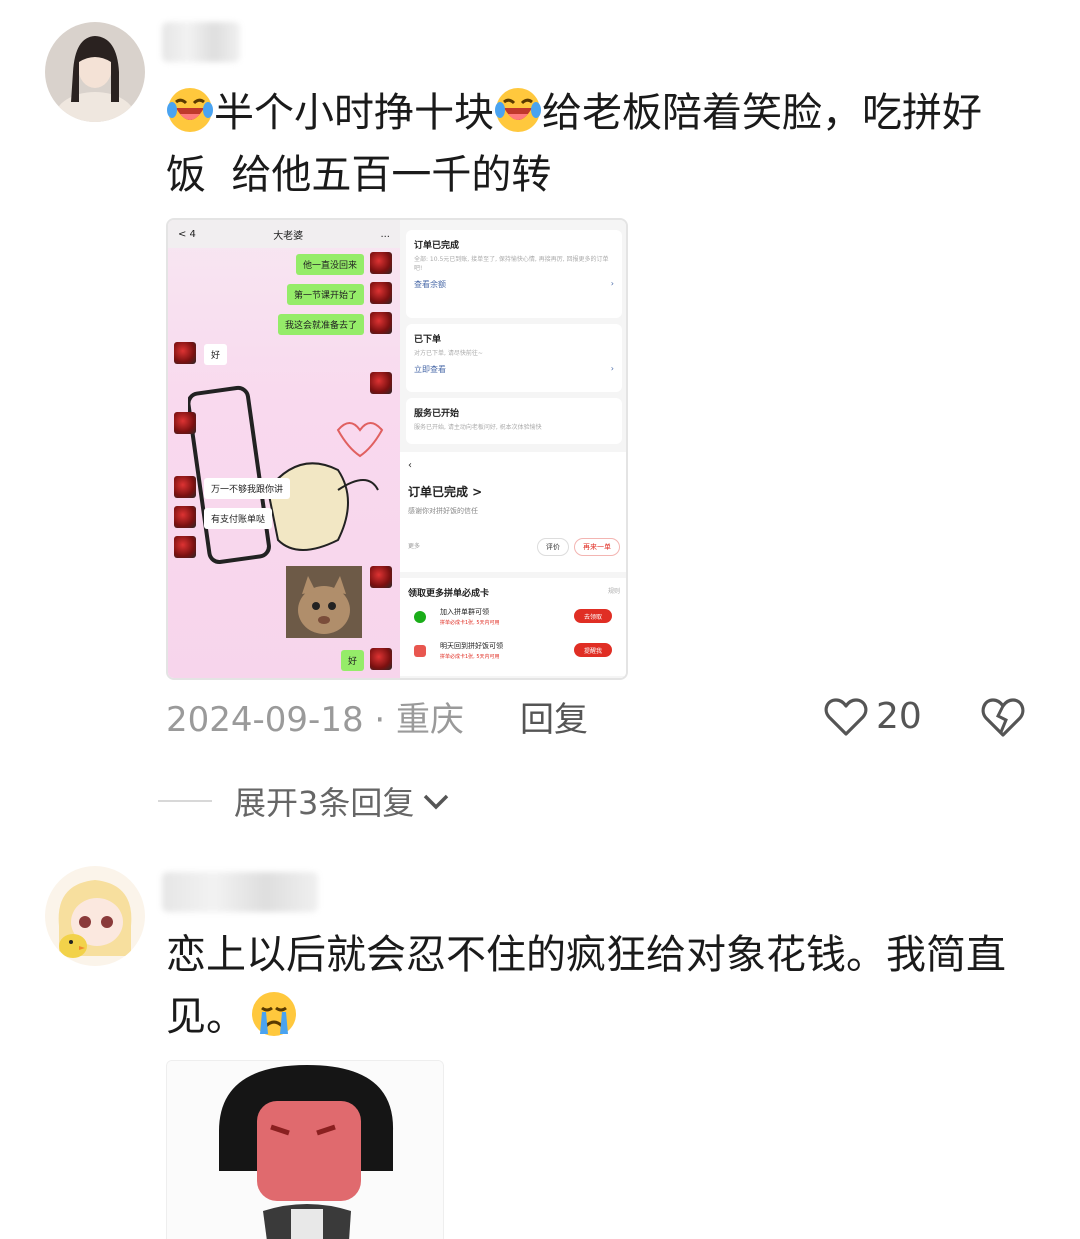 This screenshot has width=1080, height=1239. What do you see at coordinates (514, 369) in the screenshot?
I see `order-card-link: 立即查看 ›` at bounding box center [514, 369].